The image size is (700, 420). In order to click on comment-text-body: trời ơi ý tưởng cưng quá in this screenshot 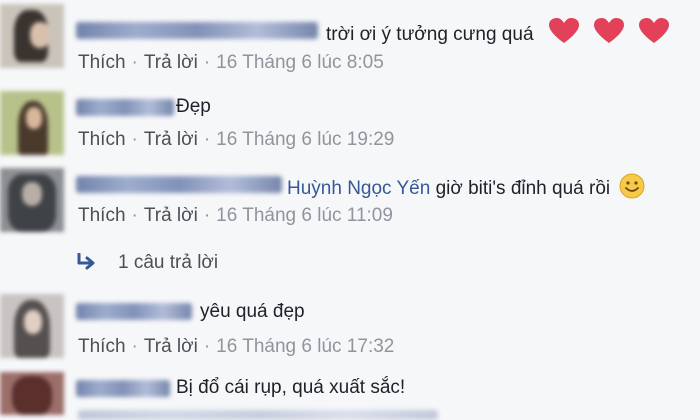, I will do `click(430, 34)`.